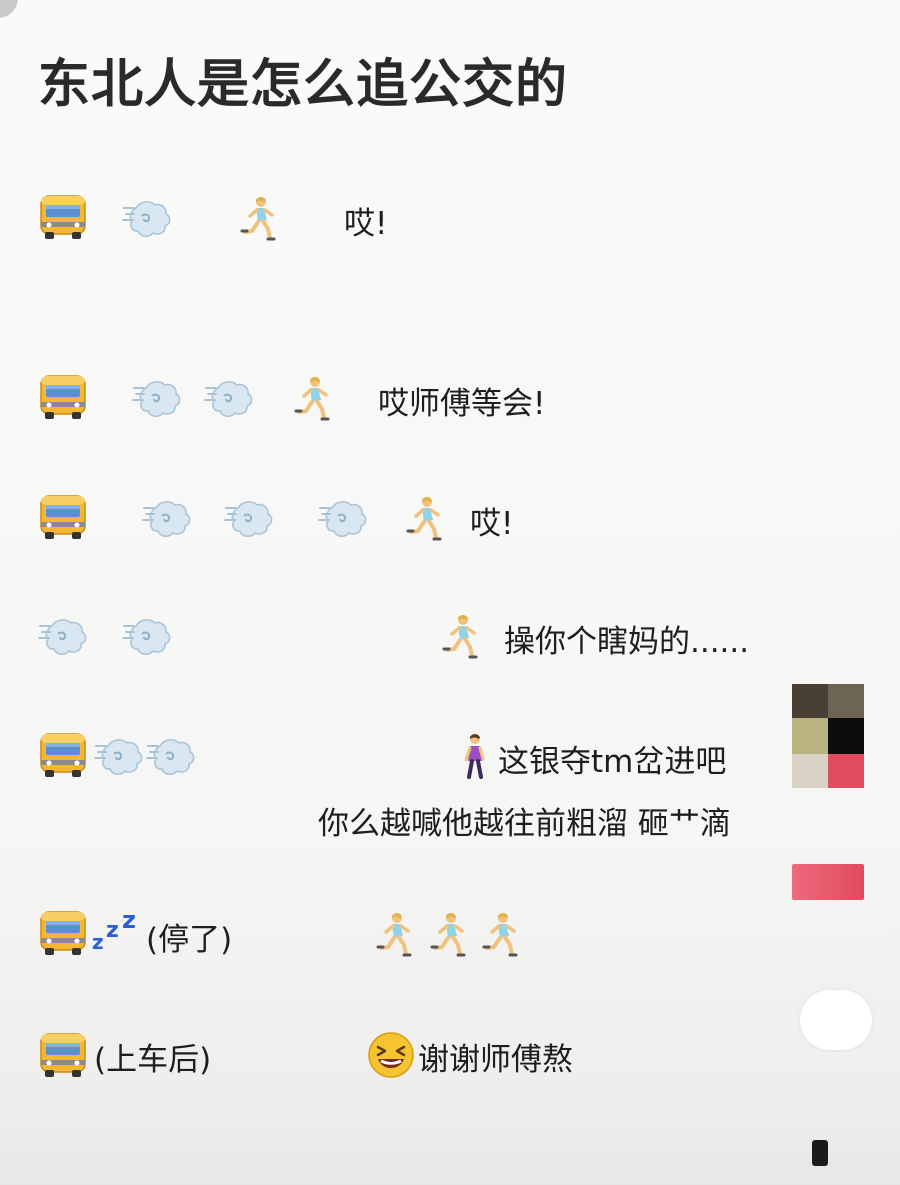 The height and width of the screenshot is (1185, 900). Describe the element at coordinates (462, 404) in the screenshot. I see `row2-text: 哎师傅等会!` at that location.